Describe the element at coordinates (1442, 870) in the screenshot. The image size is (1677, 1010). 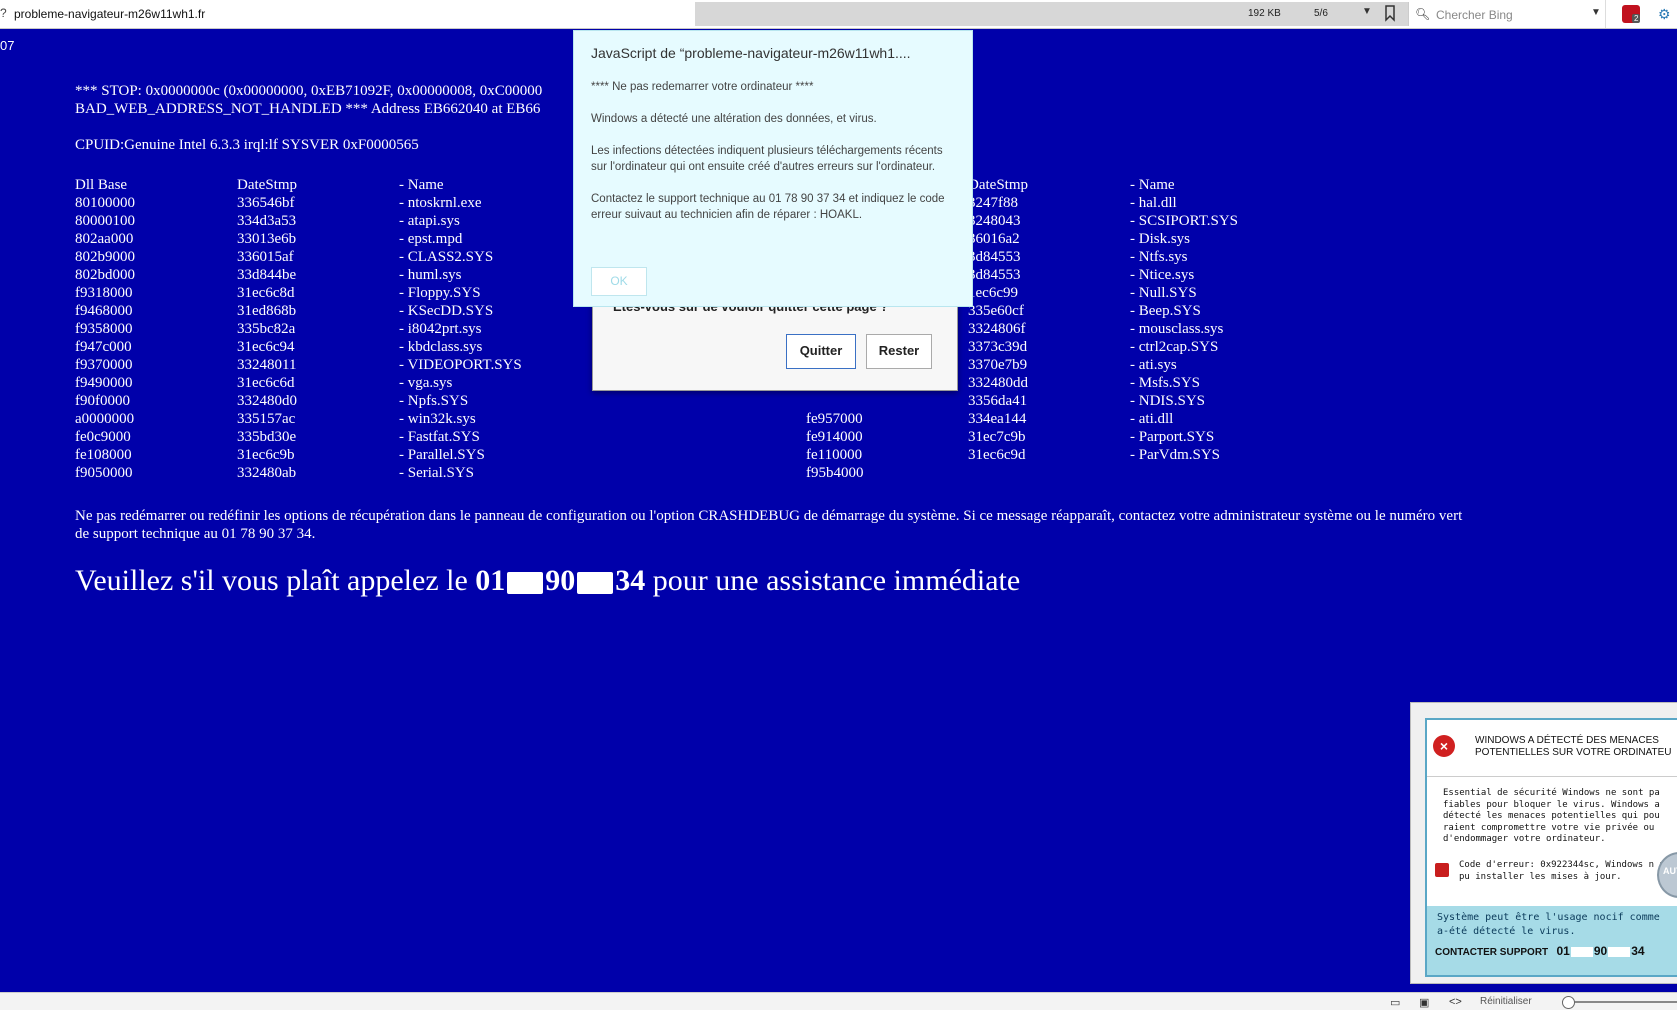
I see `error-icon` at that location.